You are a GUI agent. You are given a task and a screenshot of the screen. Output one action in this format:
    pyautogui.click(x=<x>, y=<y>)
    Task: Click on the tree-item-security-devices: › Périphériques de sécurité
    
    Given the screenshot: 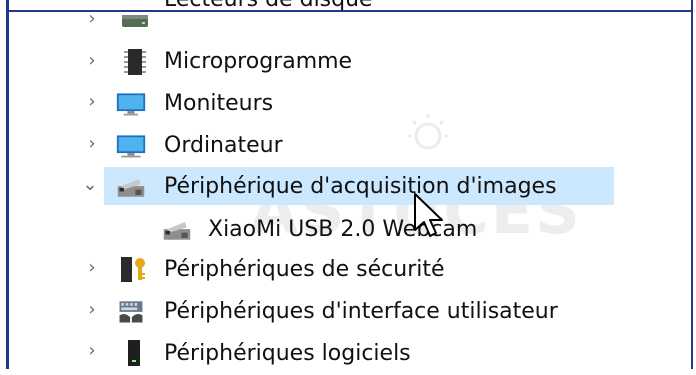 What is the action you would take?
    pyautogui.click(x=348, y=270)
    